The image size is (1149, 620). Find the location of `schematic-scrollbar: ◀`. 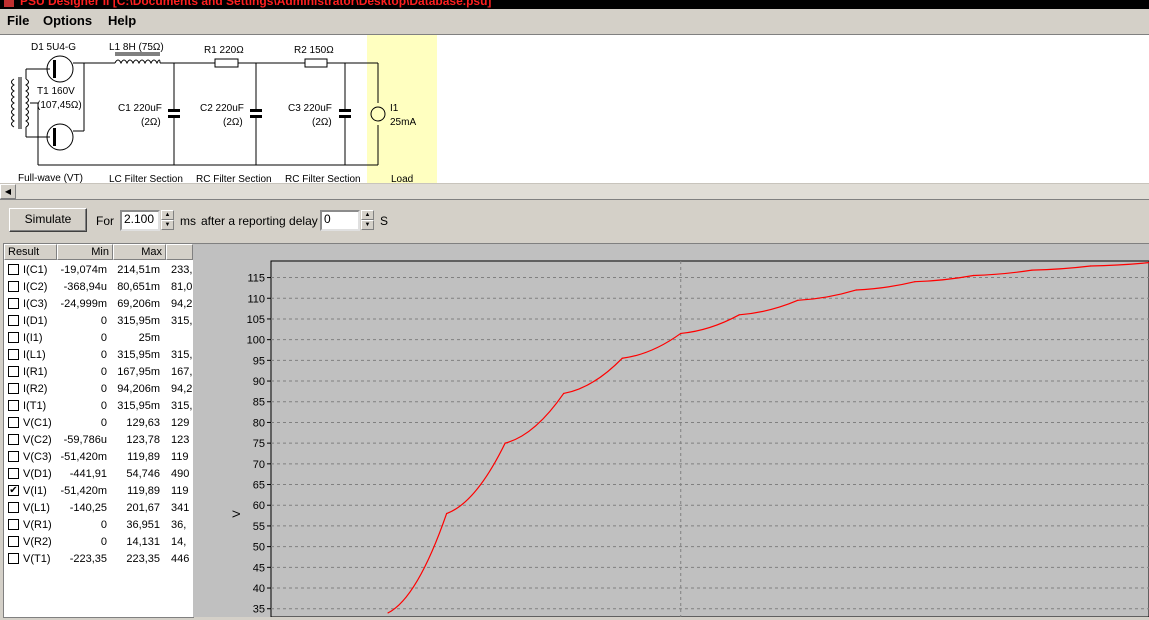

schematic-scrollbar: ◀ is located at coordinates (574, 191).